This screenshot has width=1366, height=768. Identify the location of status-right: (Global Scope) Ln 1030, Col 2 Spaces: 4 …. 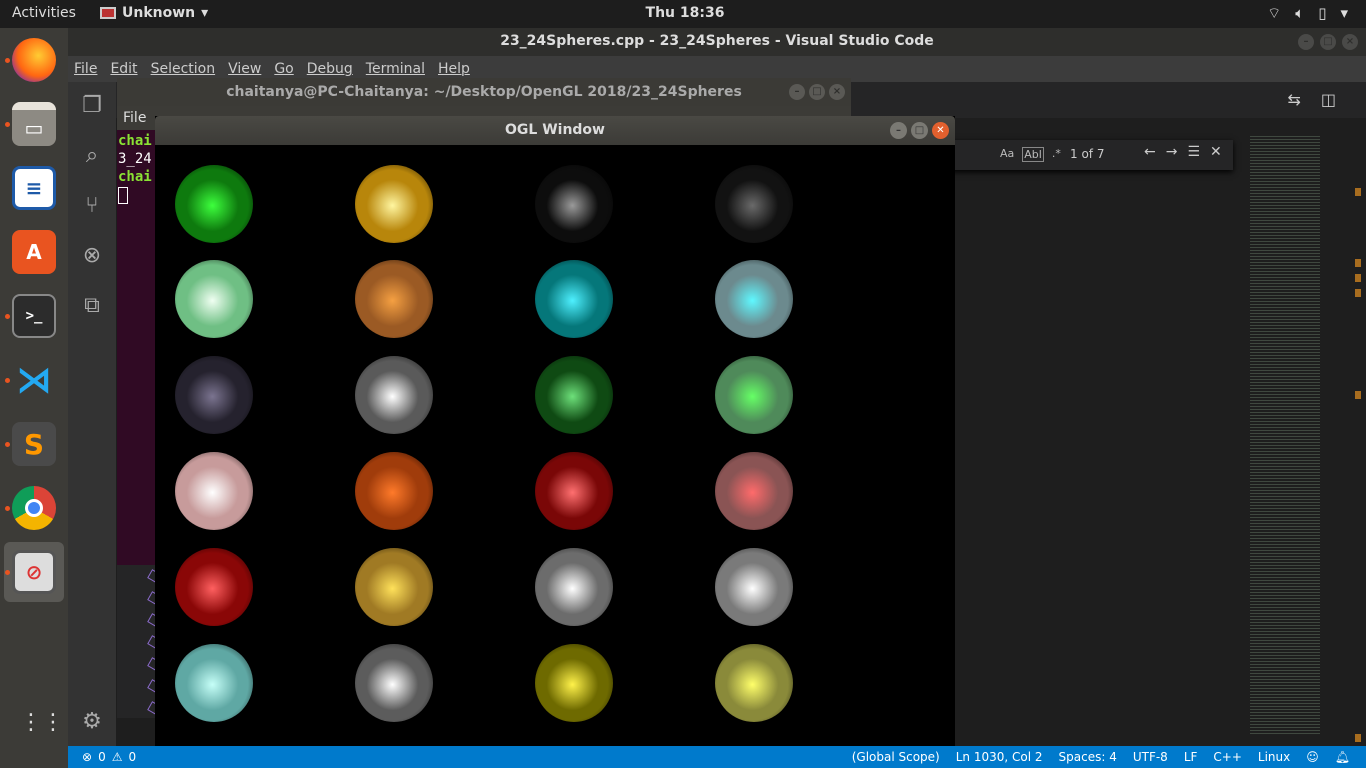
(1101, 757).